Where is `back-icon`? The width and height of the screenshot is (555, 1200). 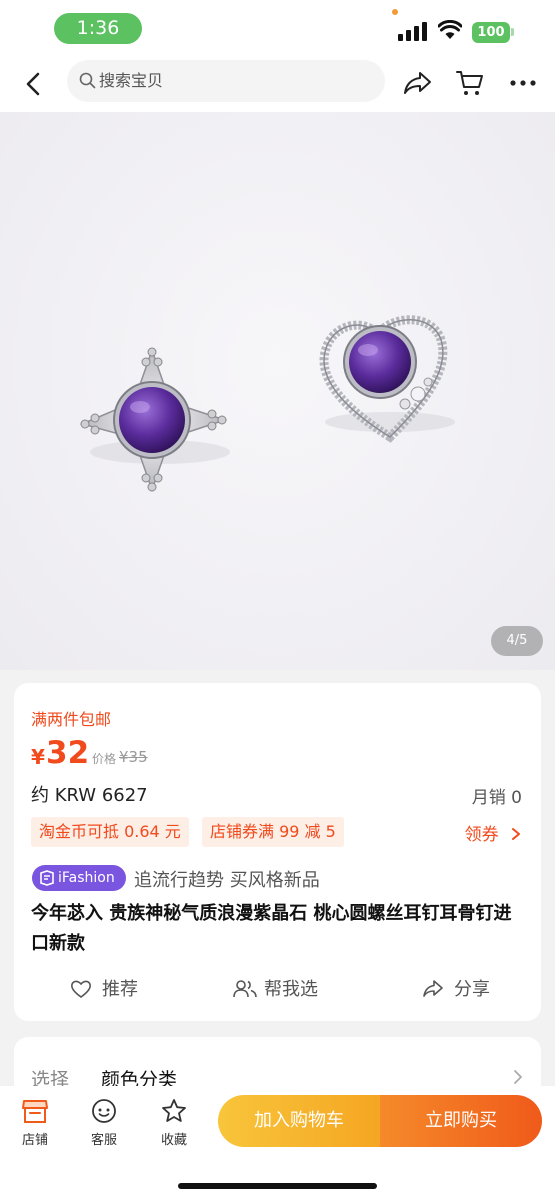 back-icon is located at coordinates (33, 84).